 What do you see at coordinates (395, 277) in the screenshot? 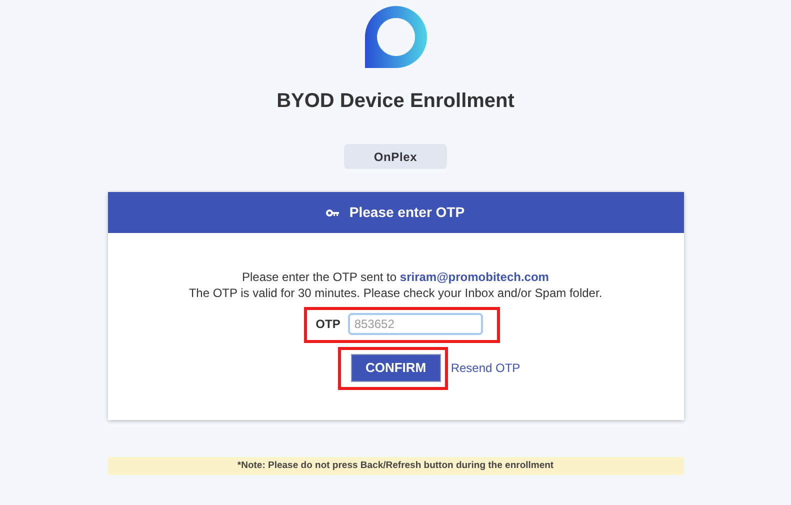
I see `otp-message: Please enter the OTP sent to sriram@promobitech.com` at bounding box center [395, 277].